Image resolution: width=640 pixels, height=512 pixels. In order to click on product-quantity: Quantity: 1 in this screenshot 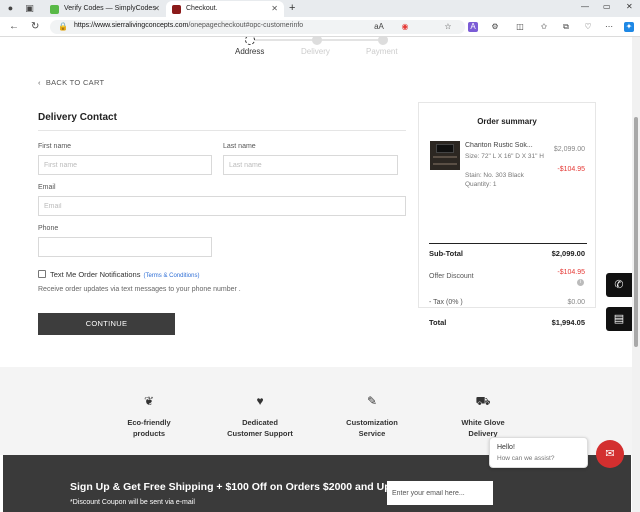, I will do `click(481, 184)`.